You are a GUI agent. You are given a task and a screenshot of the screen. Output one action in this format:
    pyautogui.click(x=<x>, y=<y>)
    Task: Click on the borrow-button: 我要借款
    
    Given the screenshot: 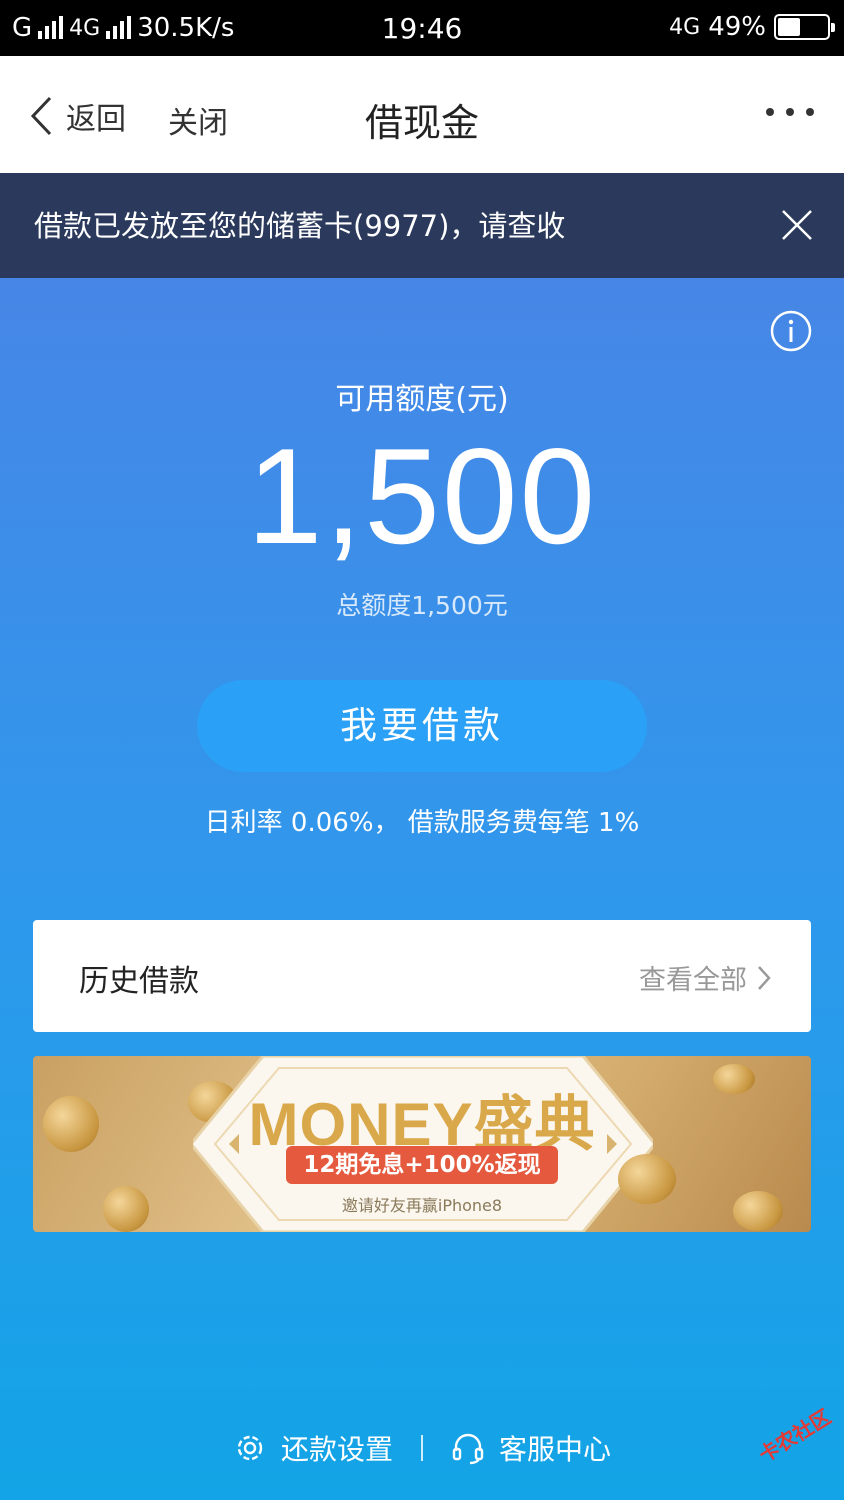 What is the action you would take?
    pyautogui.click(x=422, y=726)
    